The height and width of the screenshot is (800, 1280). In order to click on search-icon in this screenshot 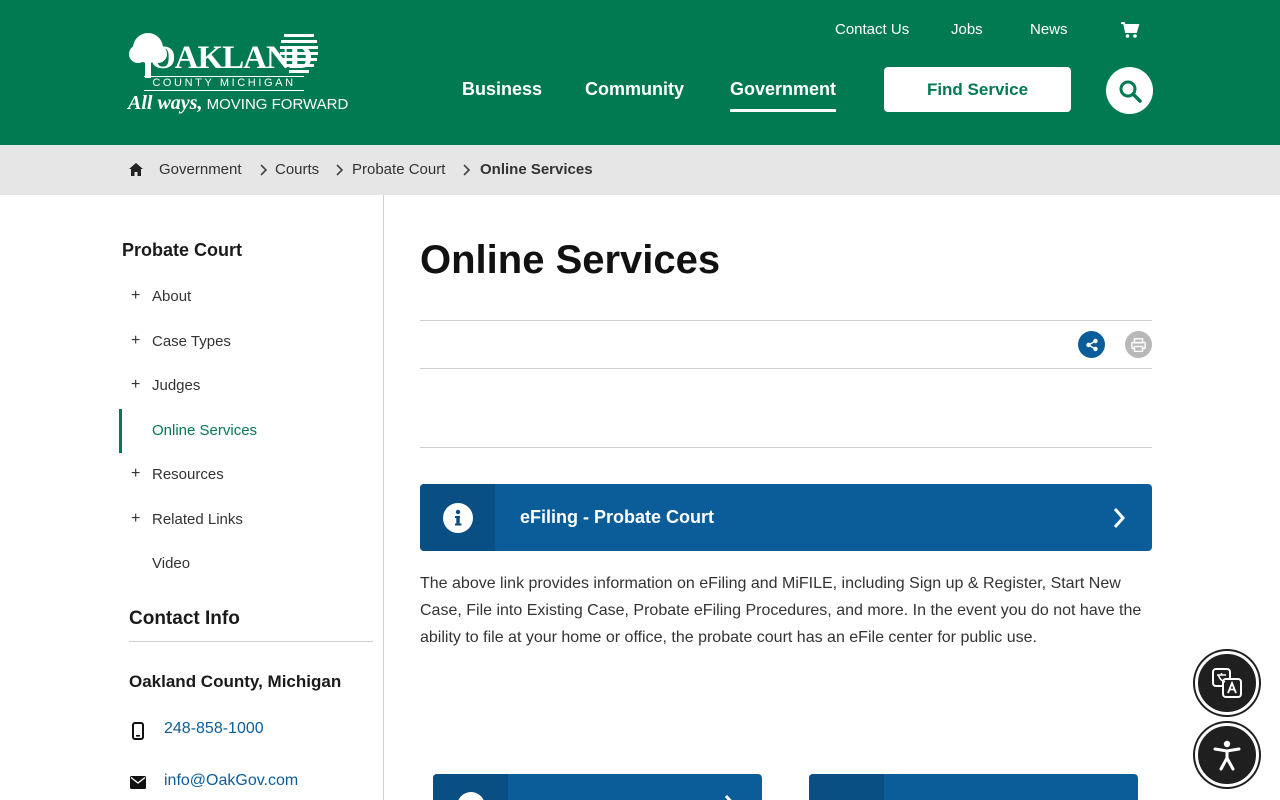, I will do `click(1130, 91)`.